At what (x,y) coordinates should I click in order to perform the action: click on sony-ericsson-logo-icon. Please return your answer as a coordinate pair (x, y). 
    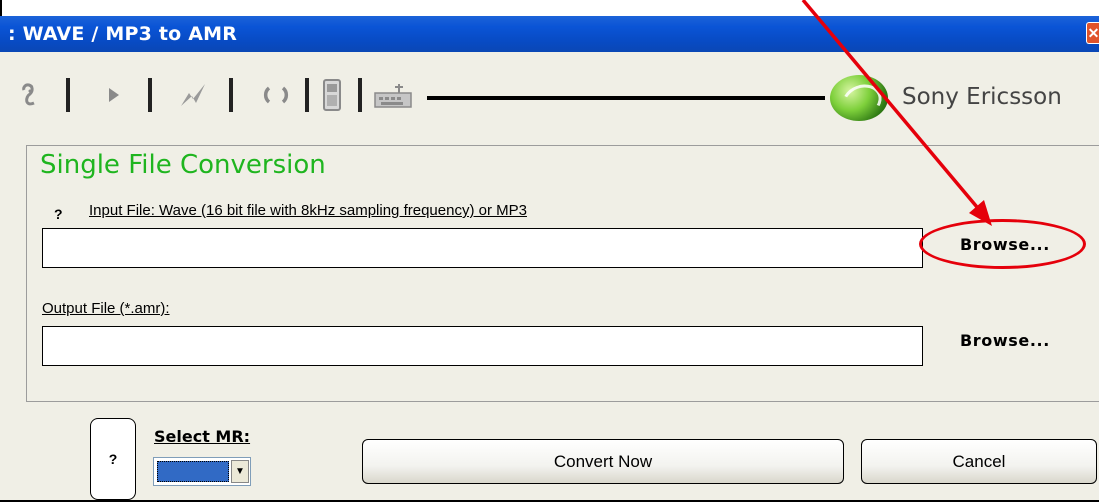
    Looking at the image, I should click on (859, 98).